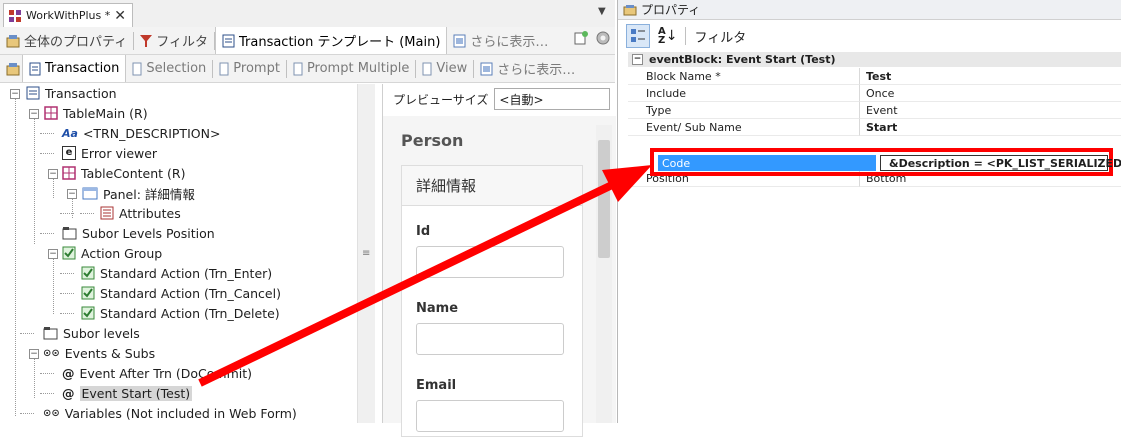  I want to click on tree-node-transaction: Transaction, so click(71, 93).